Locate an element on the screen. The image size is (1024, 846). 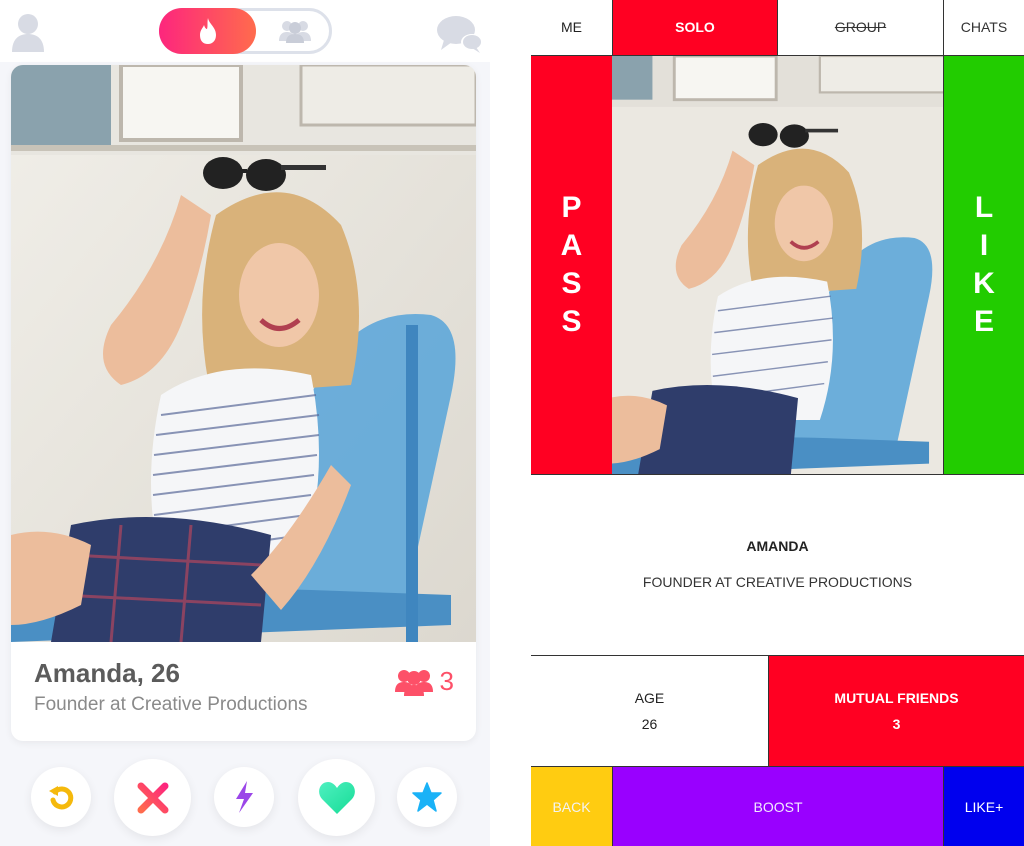
mutual-friends-count: 3 is located at coordinates (446, 681).